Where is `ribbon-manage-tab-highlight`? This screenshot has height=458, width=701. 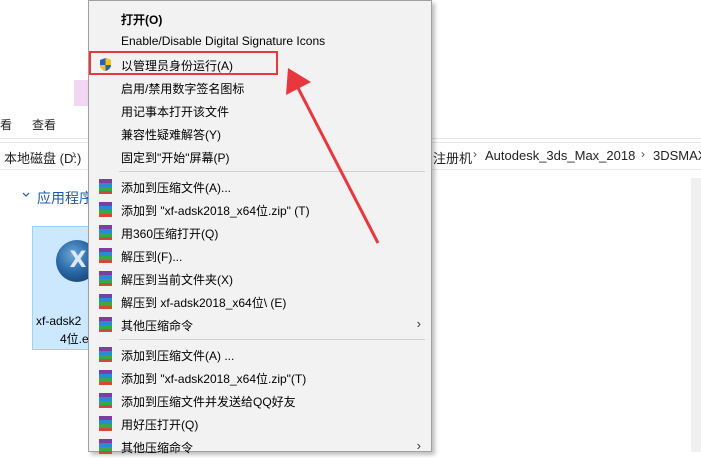
ribbon-manage-tab-highlight is located at coordinates (81, 93).